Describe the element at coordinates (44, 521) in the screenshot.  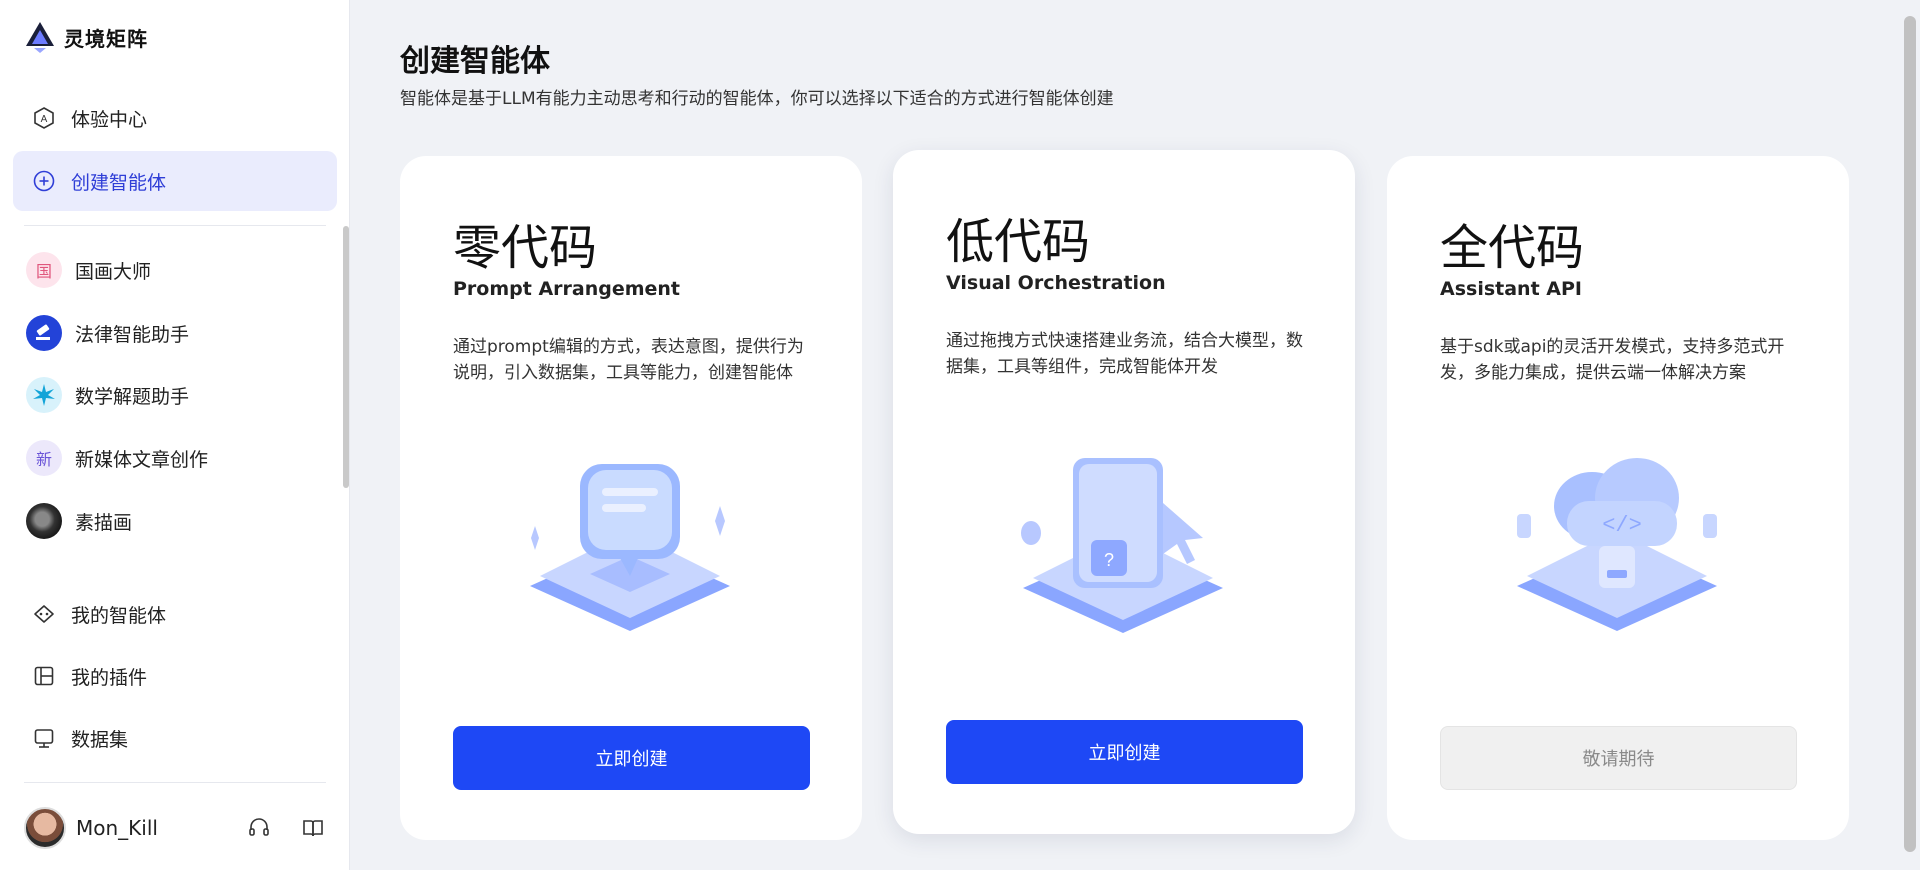
I see `sketch-avatar` at that location.